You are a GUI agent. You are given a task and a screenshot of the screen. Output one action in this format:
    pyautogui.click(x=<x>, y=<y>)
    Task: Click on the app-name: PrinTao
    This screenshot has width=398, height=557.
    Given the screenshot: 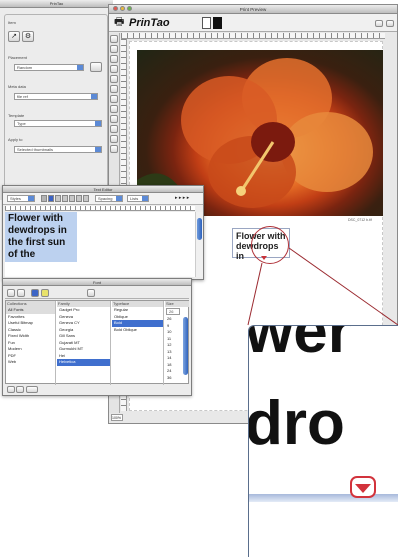 What is the action you would take?
    pyautogui.click(x=149, y=23)
    